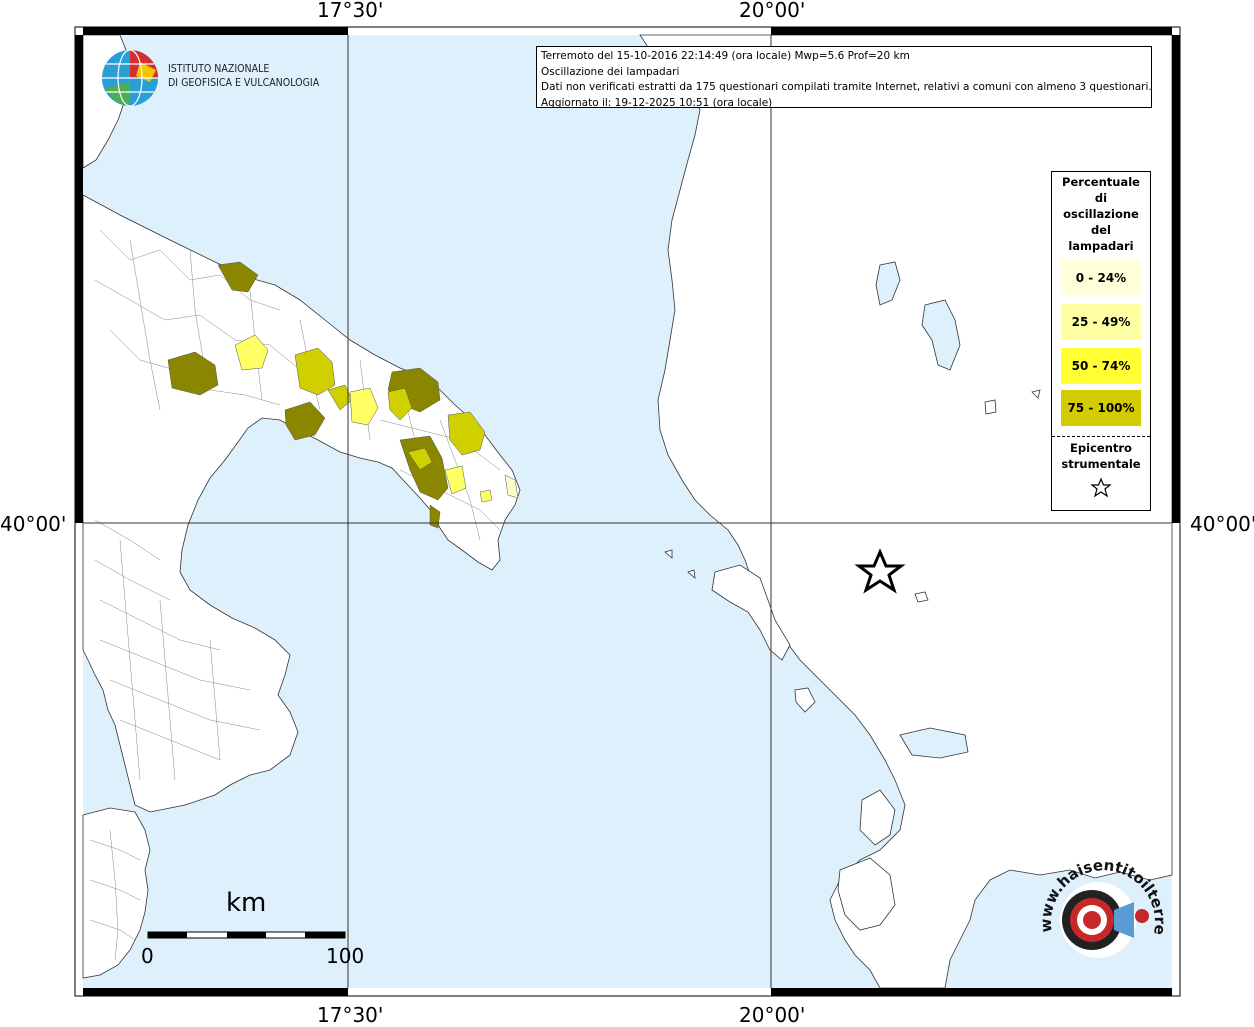  Describe the element at coordinates (1101, 436) in the screenshot. I see `legend-separator` at that location.